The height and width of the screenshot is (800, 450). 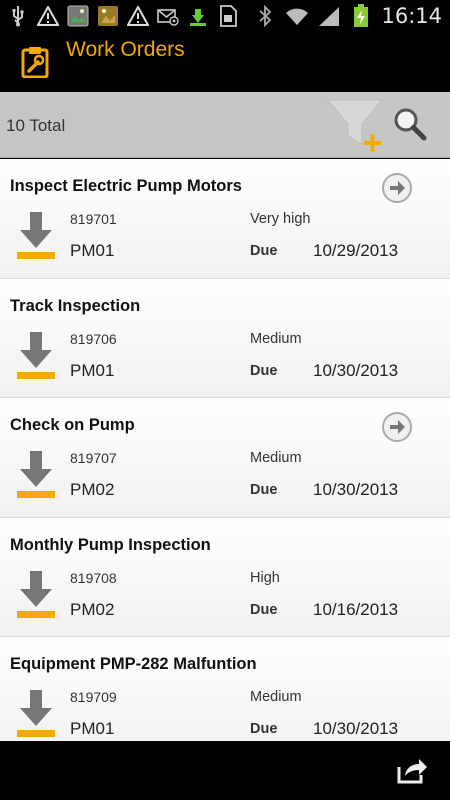 What do you see at coordinates (265, 16) in the screenshot?
I see `bluetooth-icon` at bounding box center [265, 16].